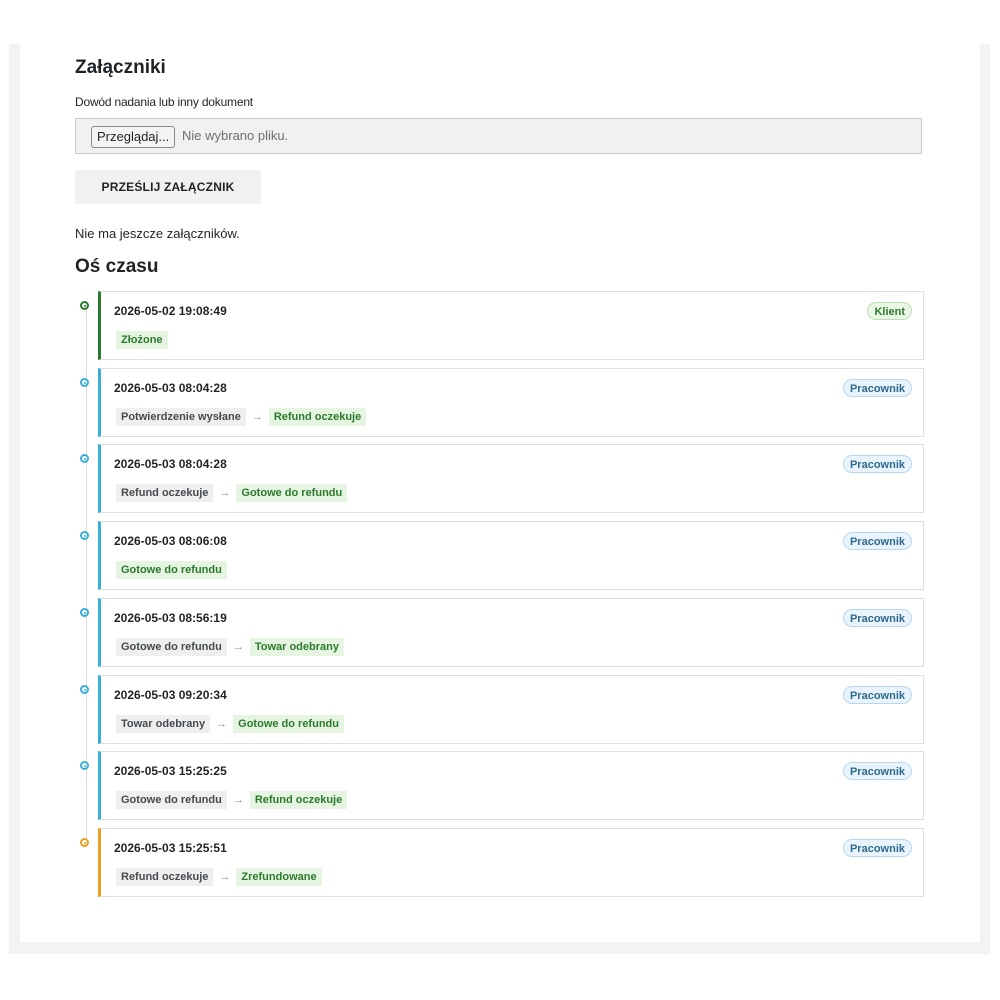 The image size is (1000, 1000). I want to click on status-change: Gotowe do refundu, so click(171, 570).